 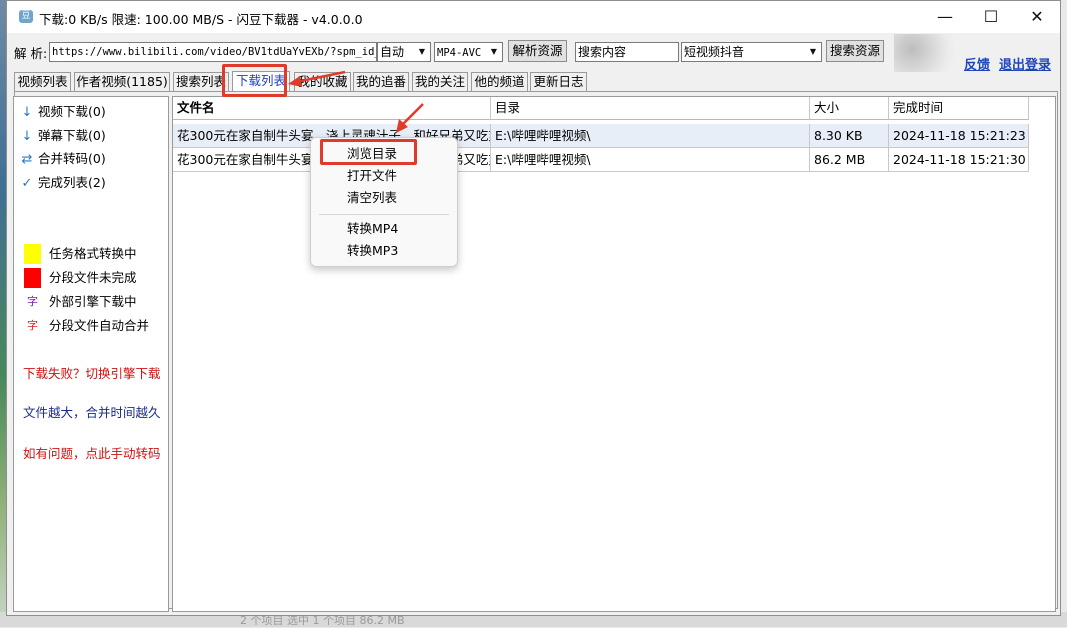 What do you see at coordinates (356, 101) in the screenshot?
I see `annotation-arrows` at bounding box center [356, 101].